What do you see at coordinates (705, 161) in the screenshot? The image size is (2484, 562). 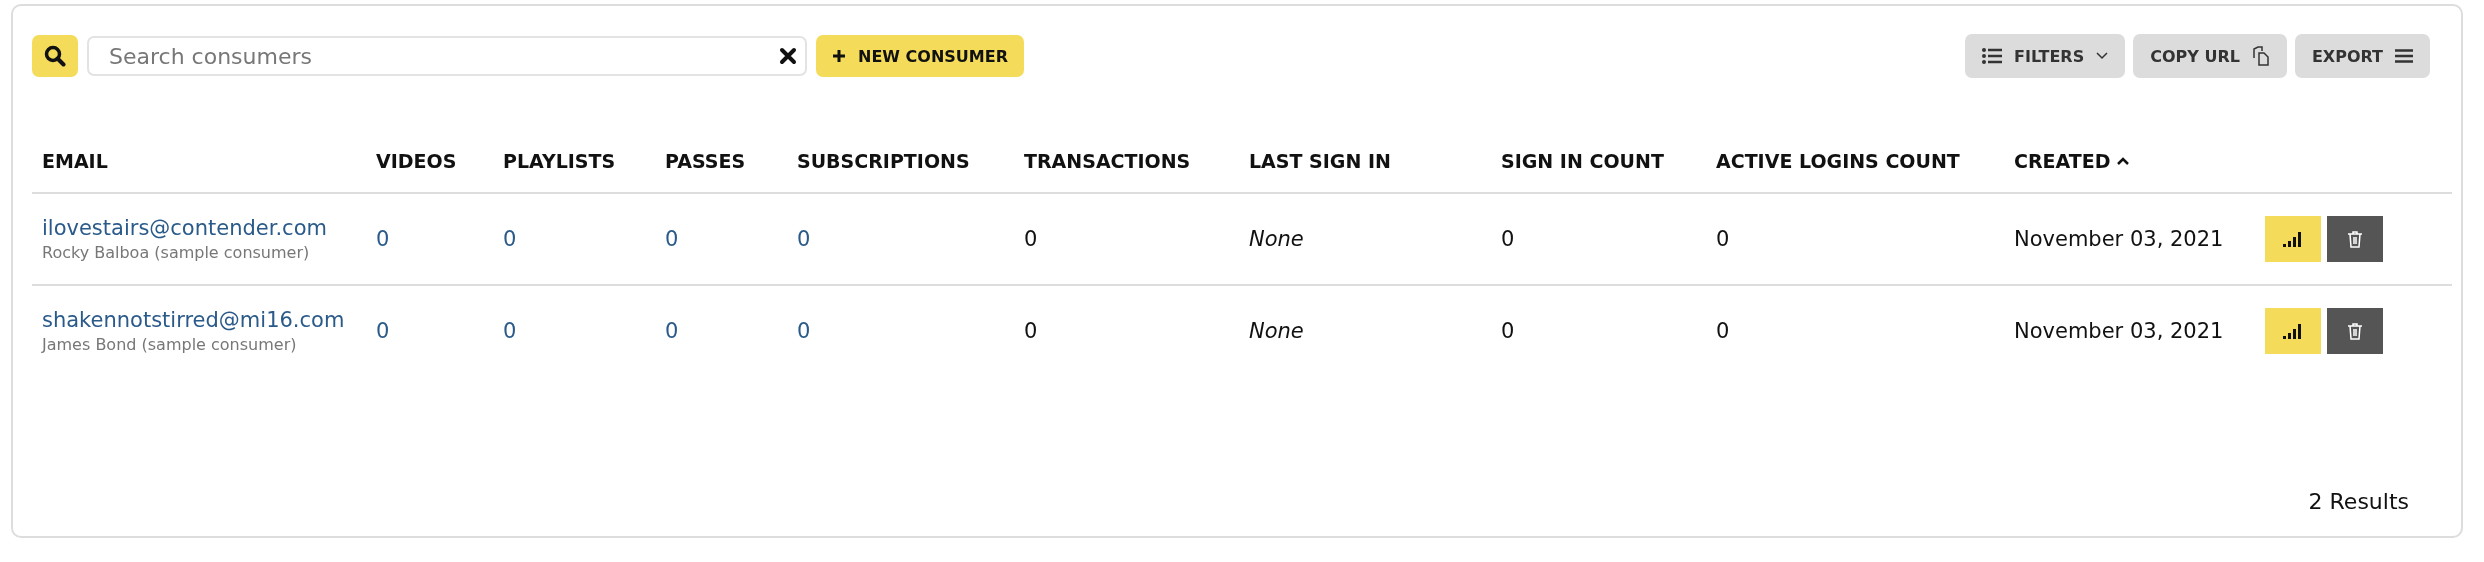 I see `column-header: PASSES` at bounding box center [705, 161].